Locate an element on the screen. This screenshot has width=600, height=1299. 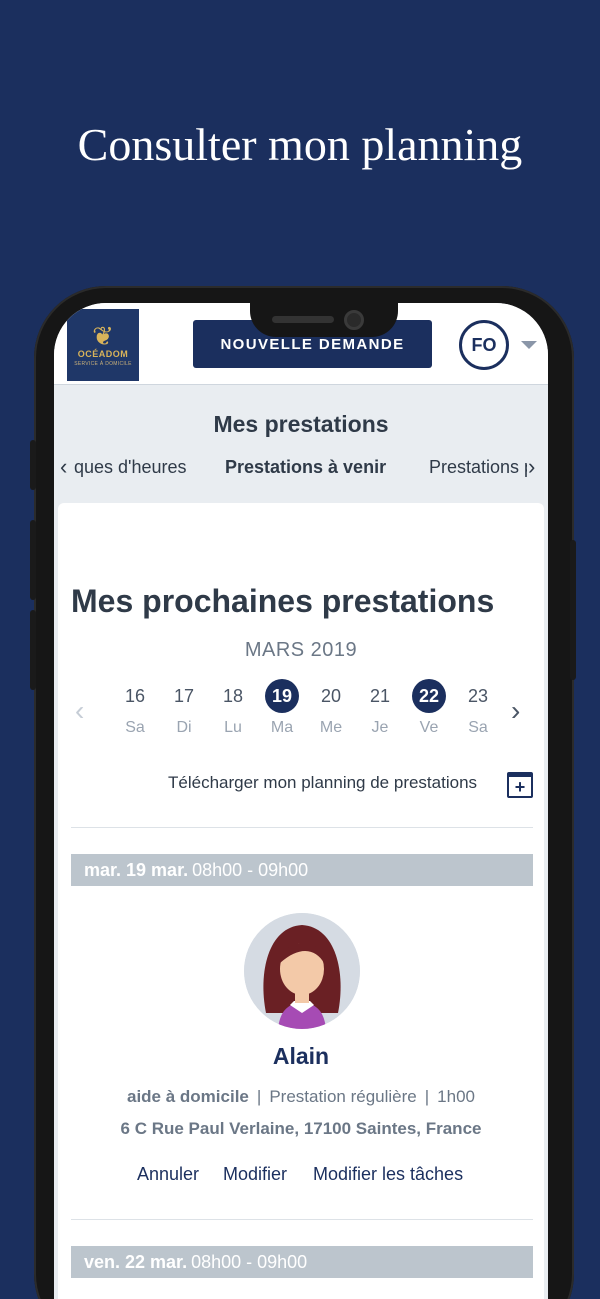
logo-name: OCÉADOM is located at coordinates (103, 354).